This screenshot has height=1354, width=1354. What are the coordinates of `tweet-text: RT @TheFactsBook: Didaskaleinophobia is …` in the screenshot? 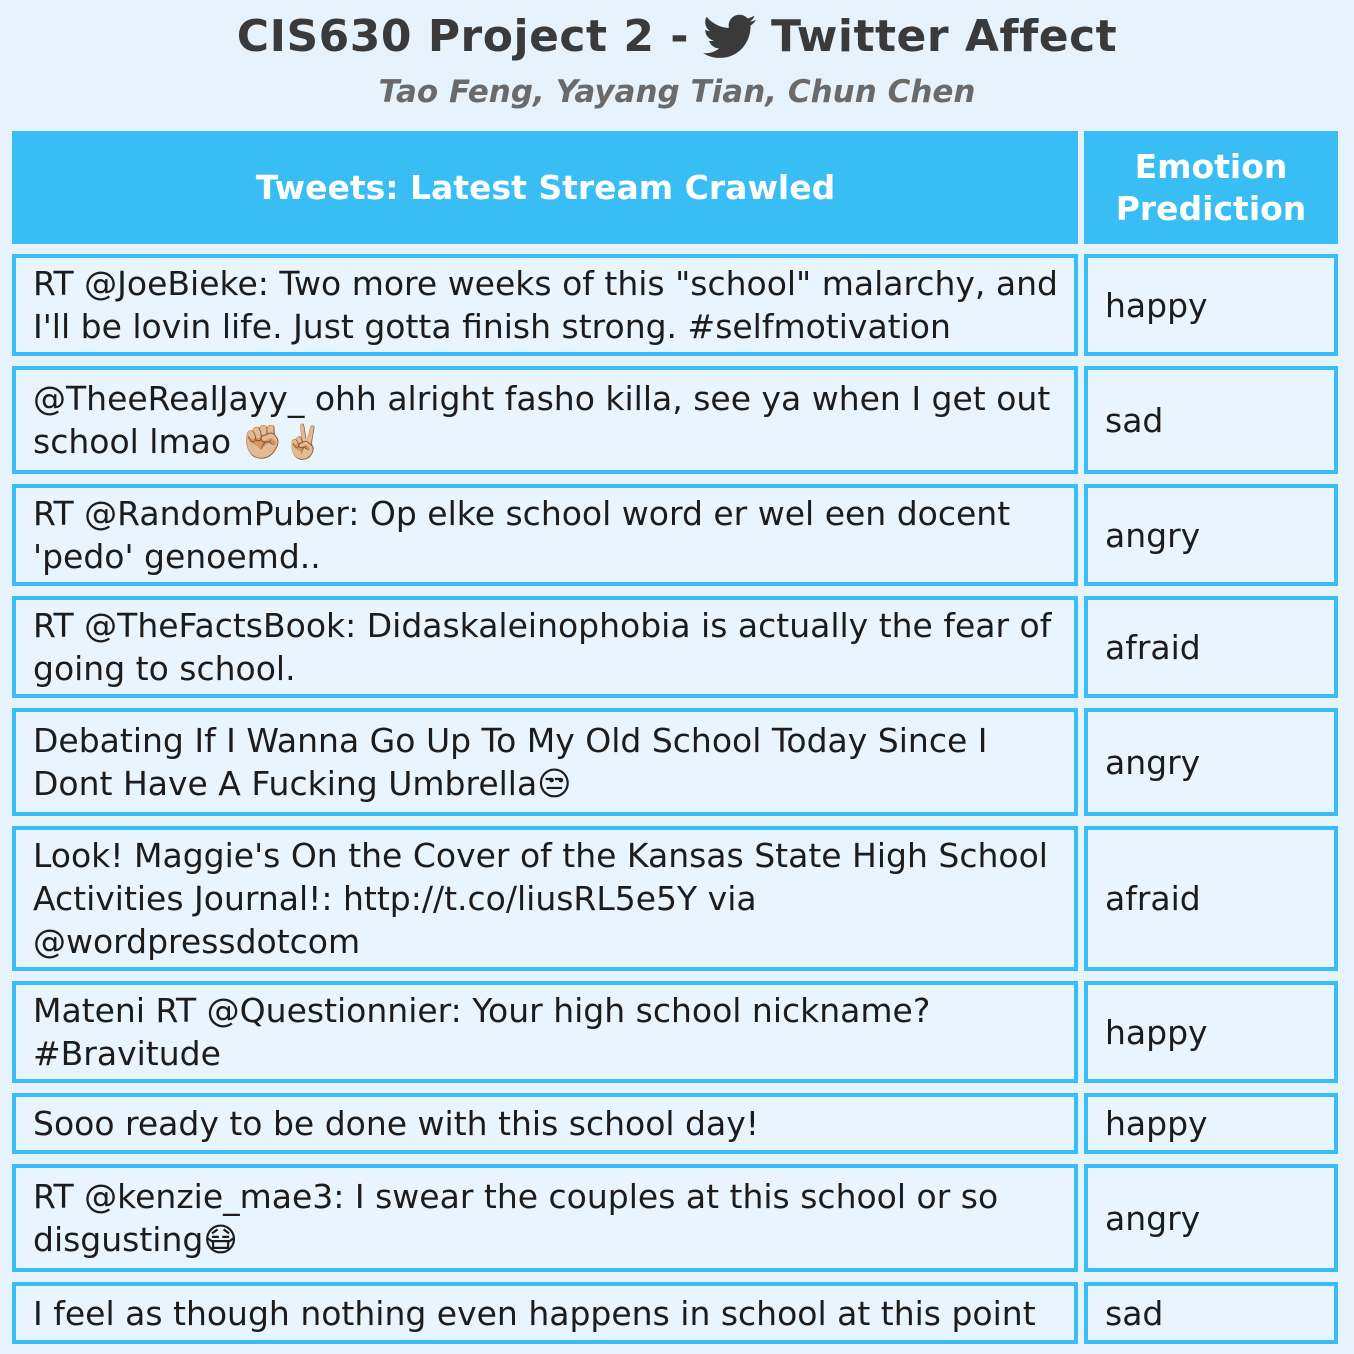 It's located at (545, 647).